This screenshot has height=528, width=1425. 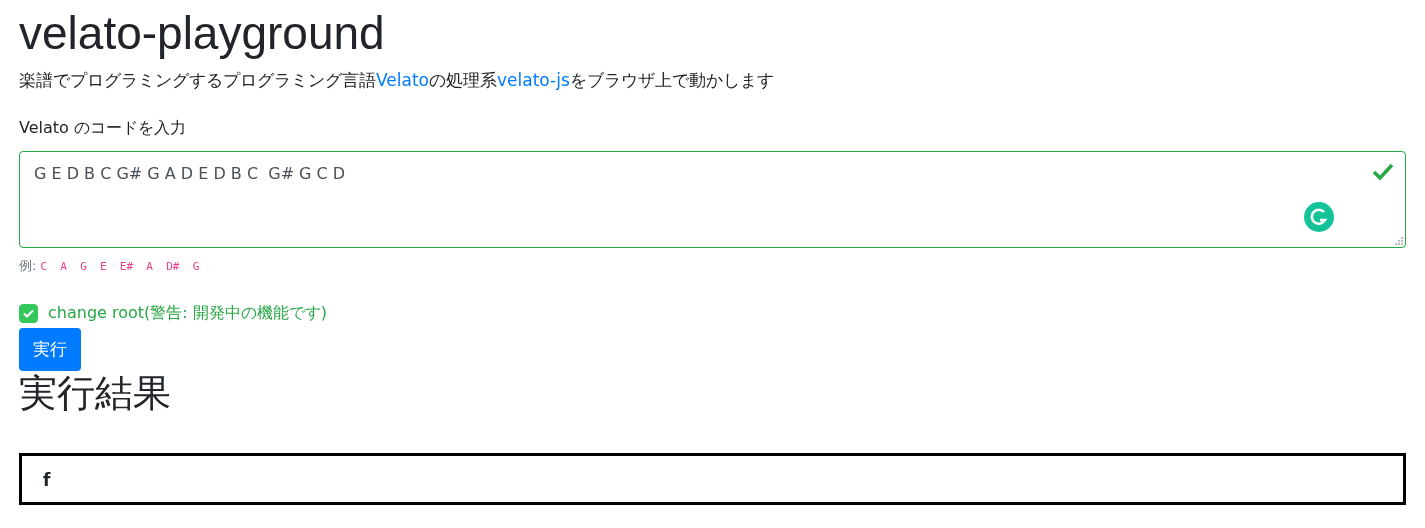 I want to click on description: 楽譜でプログラミングするプログラミング言語Velatoの処理系velato-jsをブラウザ上で動かします, so click(x=397, y=81).